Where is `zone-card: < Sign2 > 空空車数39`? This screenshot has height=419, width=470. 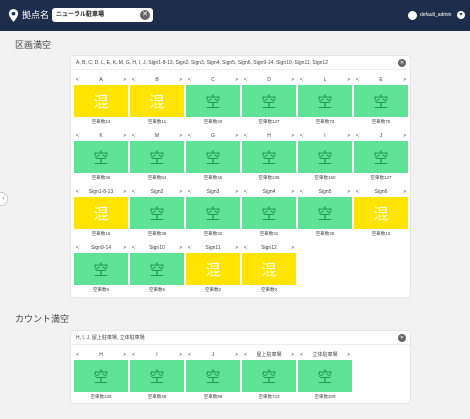
zone-card: < Sign2 > 空空車数39 is located at coordinates (157, 214).